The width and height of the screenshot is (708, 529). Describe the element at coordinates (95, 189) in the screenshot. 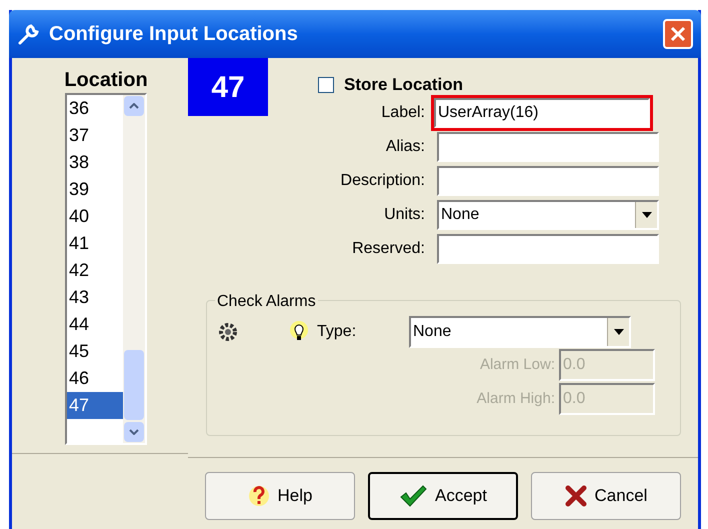

I see `location-item: 39` at that location.